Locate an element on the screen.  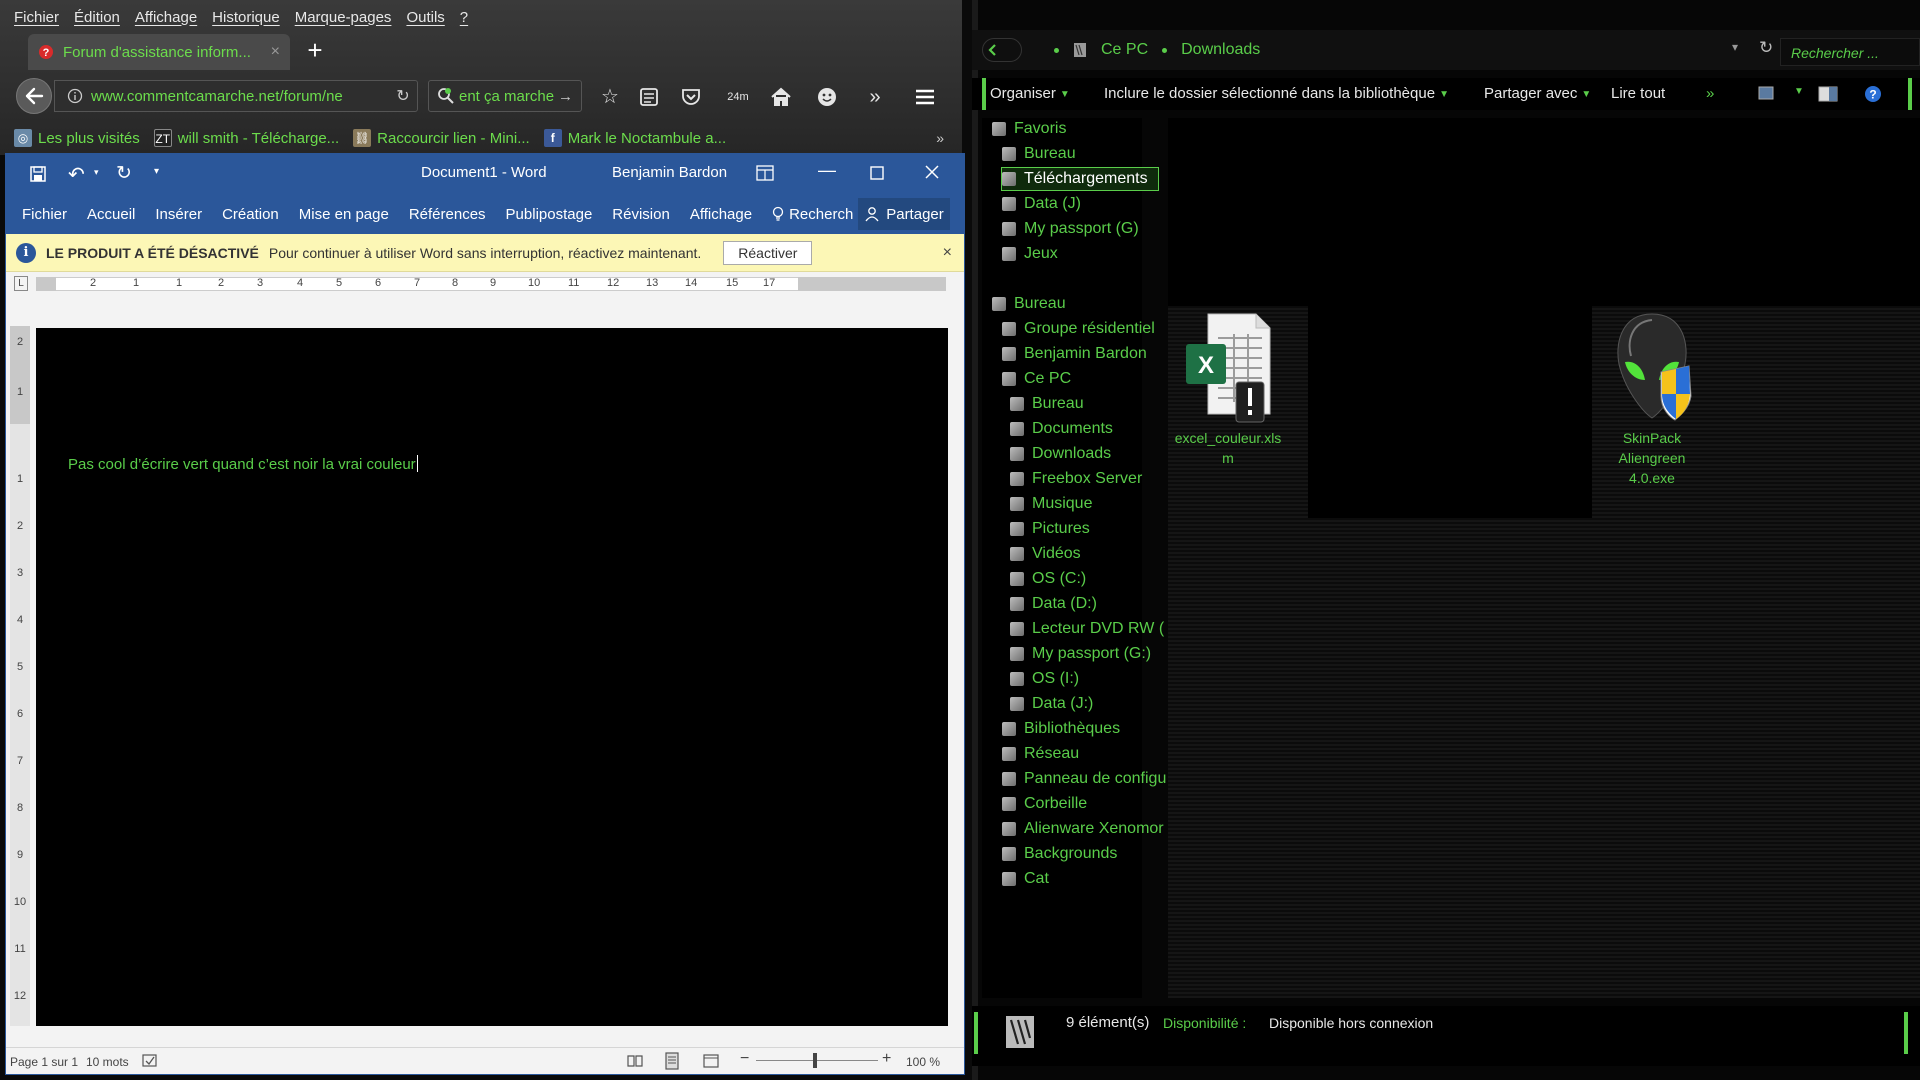
nav-item: OS (I:) is located at coordinates (1044, 679).